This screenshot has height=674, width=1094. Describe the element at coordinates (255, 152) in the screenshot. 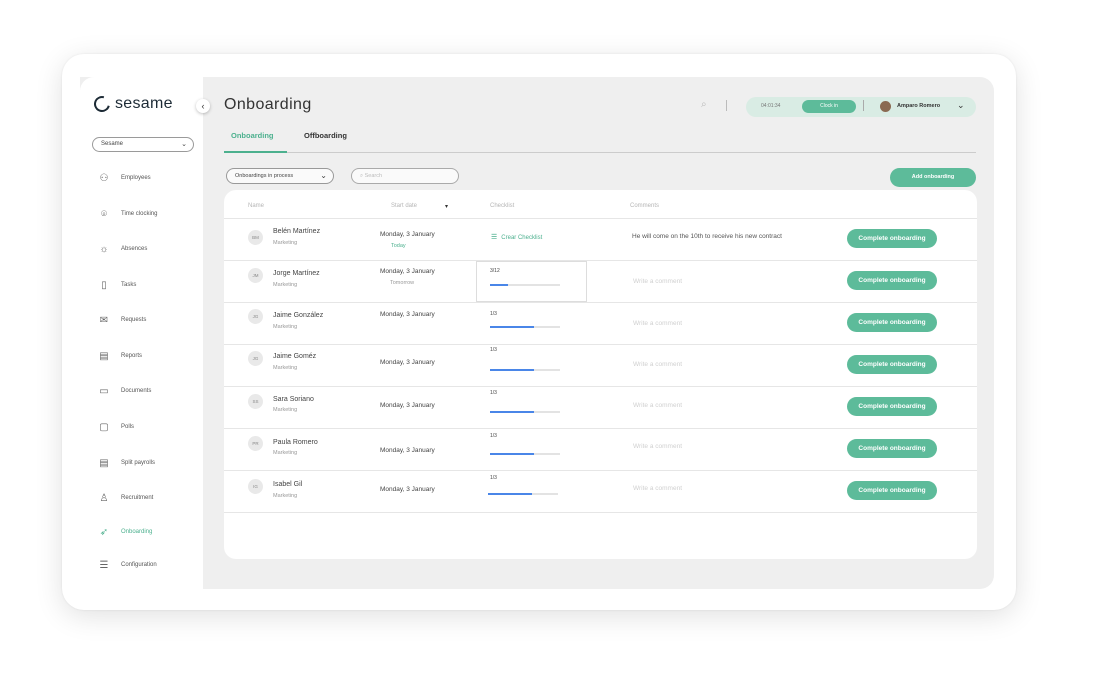

I see `active-tab-indicator` at that location.